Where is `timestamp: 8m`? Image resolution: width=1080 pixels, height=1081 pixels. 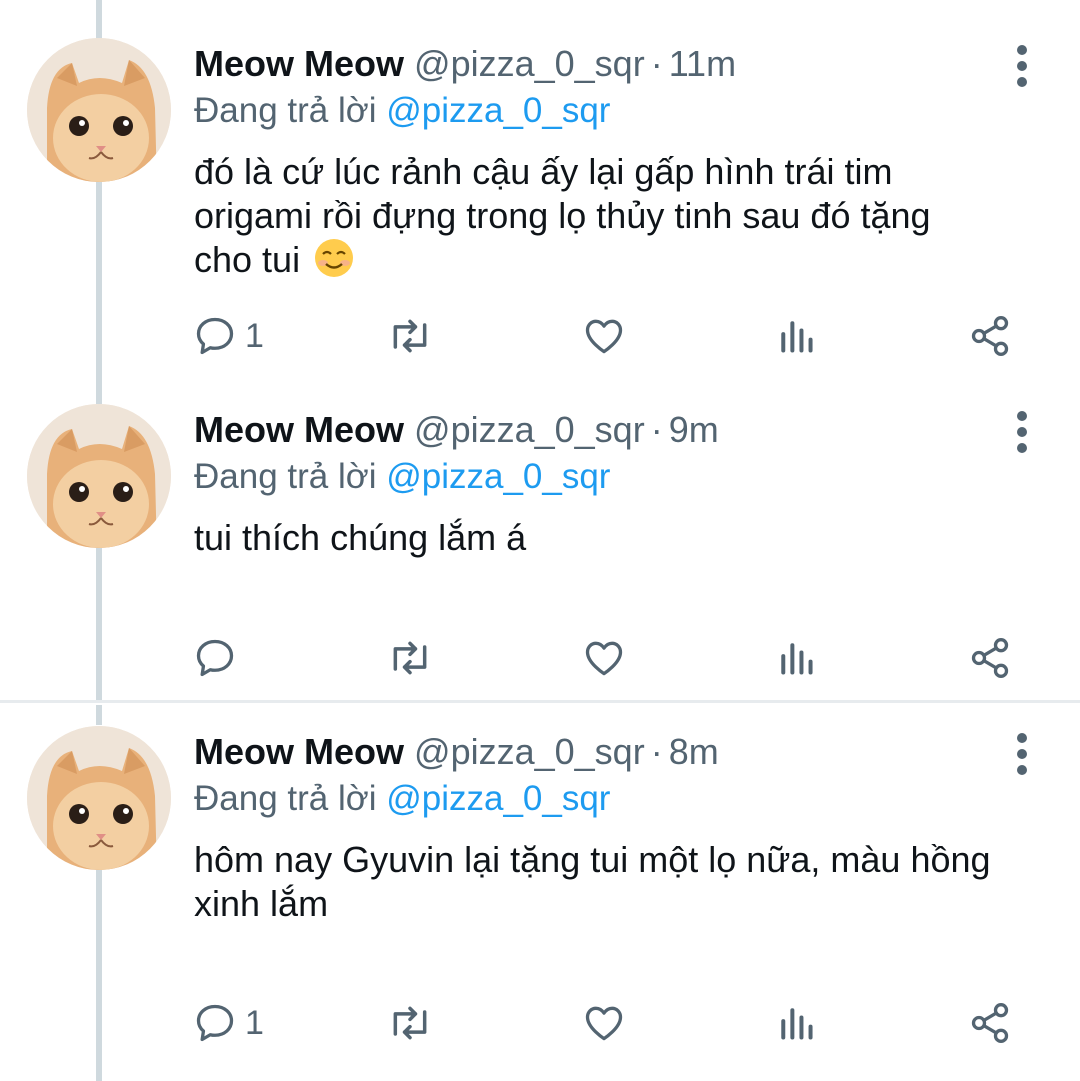 timestamp: 8m is located at coordinates (694, 751).